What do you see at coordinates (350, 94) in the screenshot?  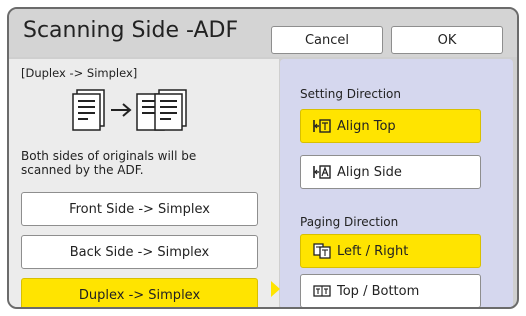 I see `setting-direction-label: Setting Direction` at bounding box center [350, 94].